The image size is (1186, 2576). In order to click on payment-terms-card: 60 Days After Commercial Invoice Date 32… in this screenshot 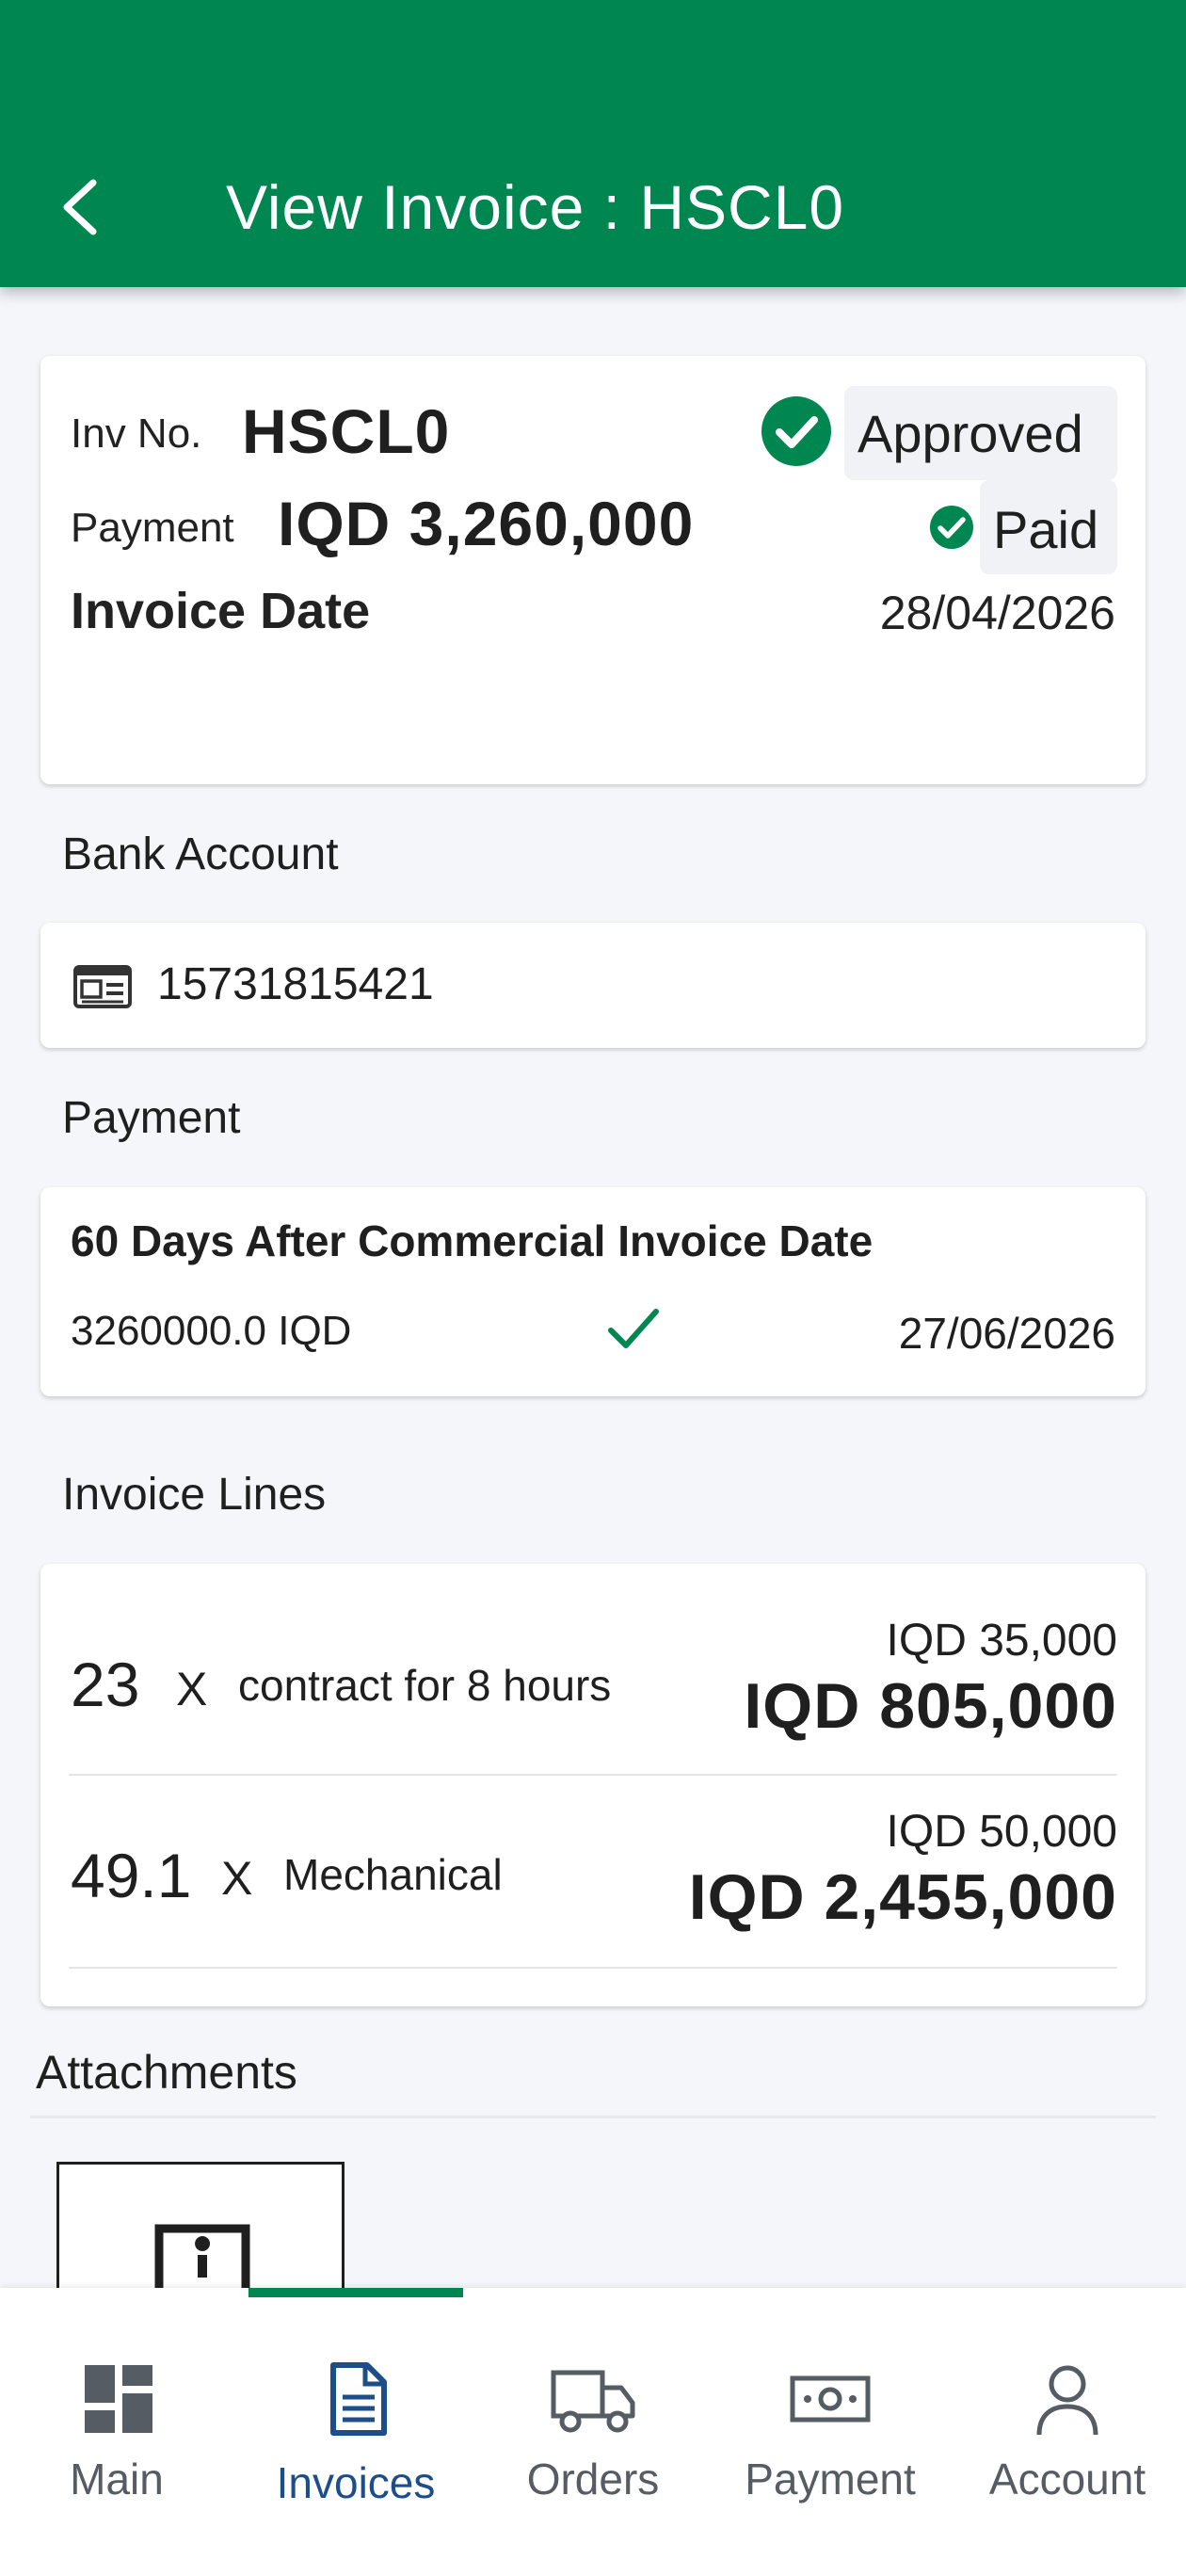, I will do `click(593, 1291)`.